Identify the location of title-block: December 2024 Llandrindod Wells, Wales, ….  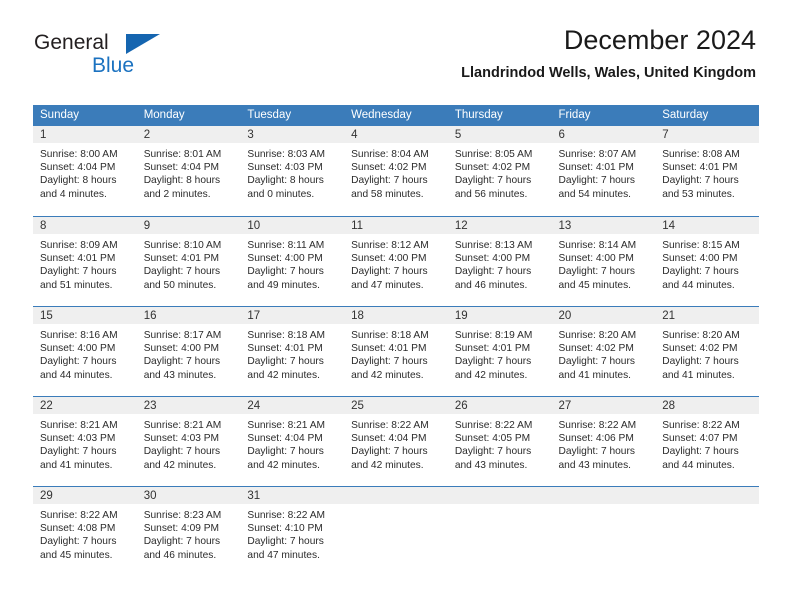
(608, 53).